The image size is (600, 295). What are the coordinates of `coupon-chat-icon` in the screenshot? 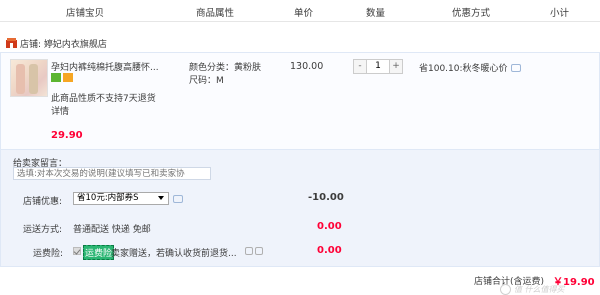 It's located at (178, 199).